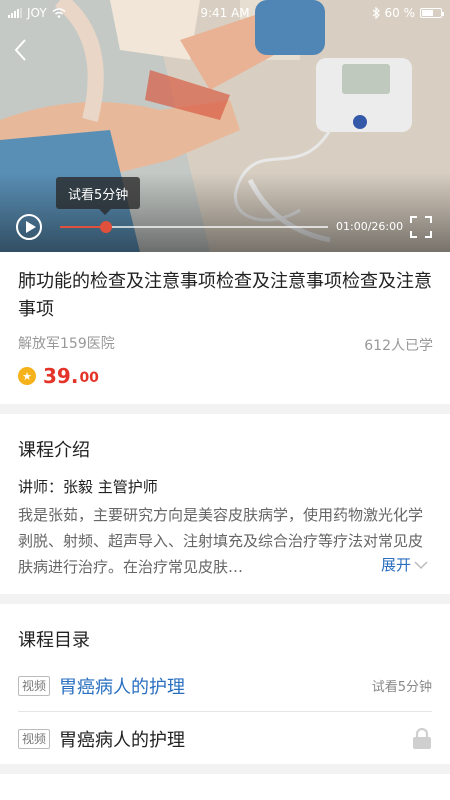 This screenshot has height=800, width=450. Describe the element at coordinates (225, 739) in the screenshot. I see `lesson-item: 视频 胃癌病人的护理` at that location.